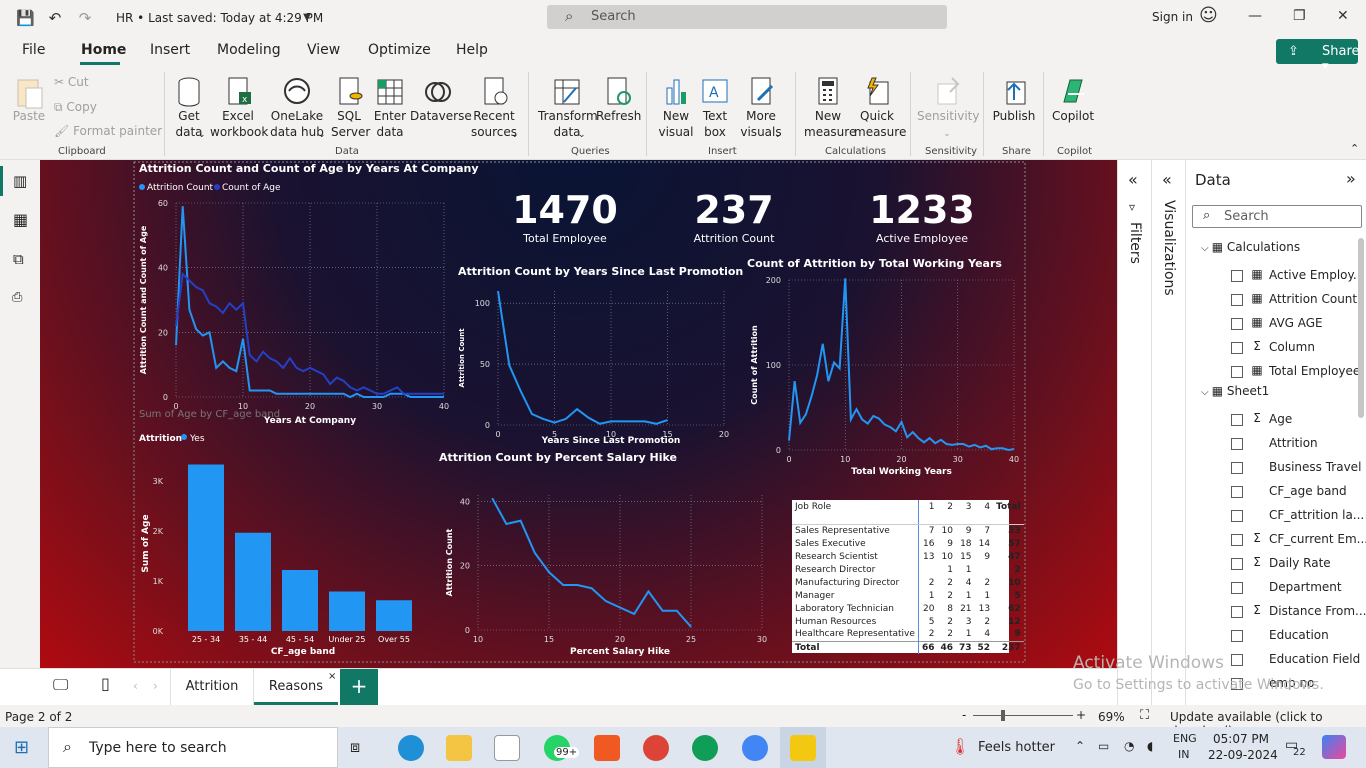 The width and height of the screenshot is (1366, 768). What do you see at coordinates (1334, 747) in the screenshot?
I see `copilot-taskbar-icon` at bounding box center [1334, 747].